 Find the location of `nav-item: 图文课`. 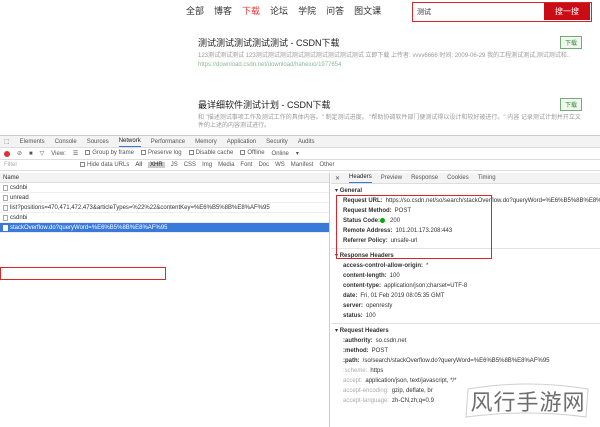

nav-item: 图文课 is located at coordinates (367, 10).